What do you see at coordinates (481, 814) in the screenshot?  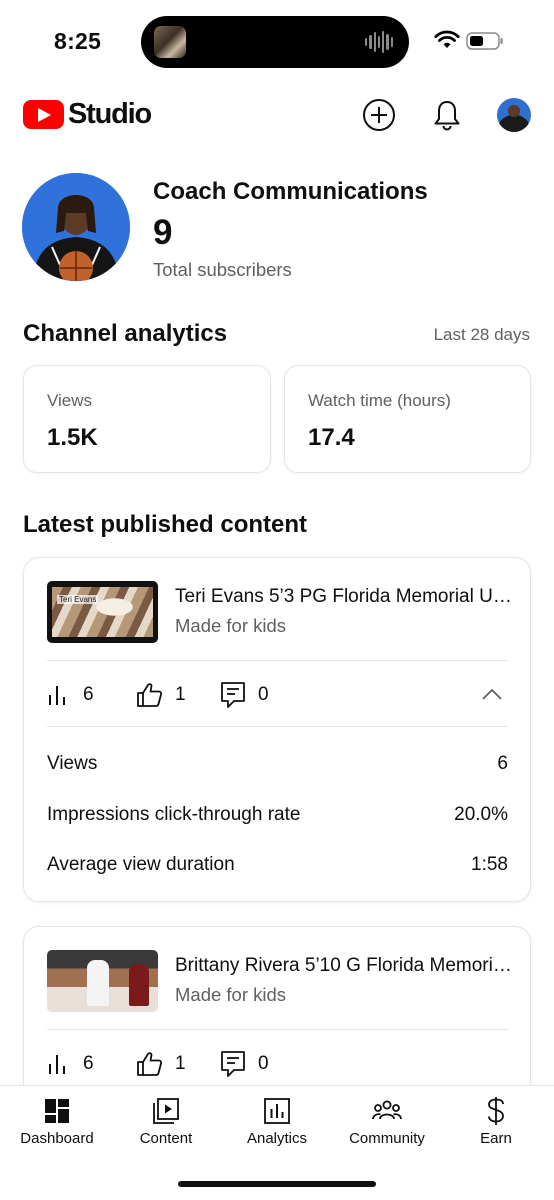 I see `detail-value: 20.0%` at bounding box center [481, 814].